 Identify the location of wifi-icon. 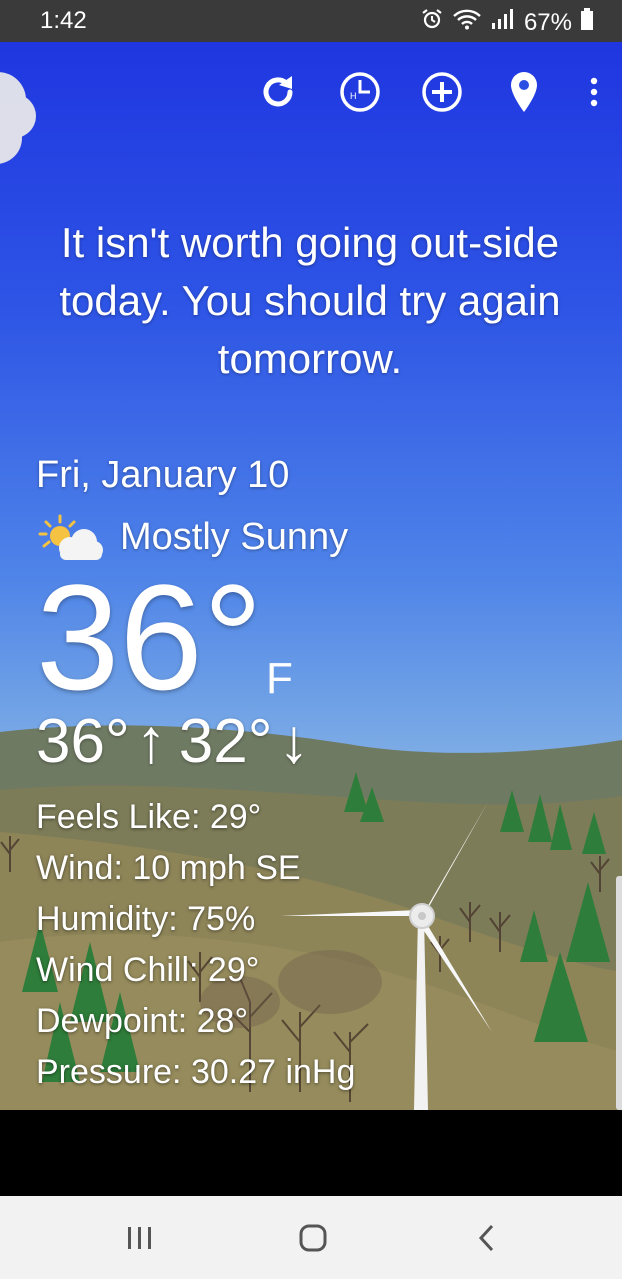
(467, 22).